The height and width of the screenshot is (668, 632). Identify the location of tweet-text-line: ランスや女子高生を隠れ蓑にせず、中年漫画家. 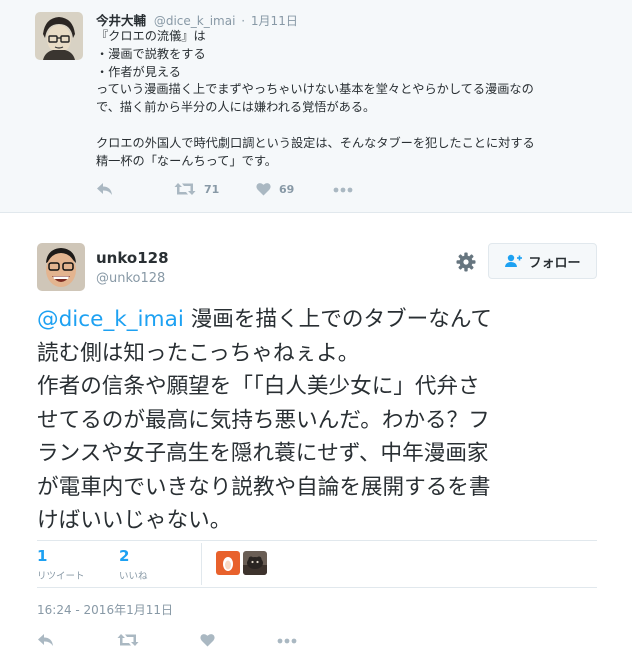
(263, 453).